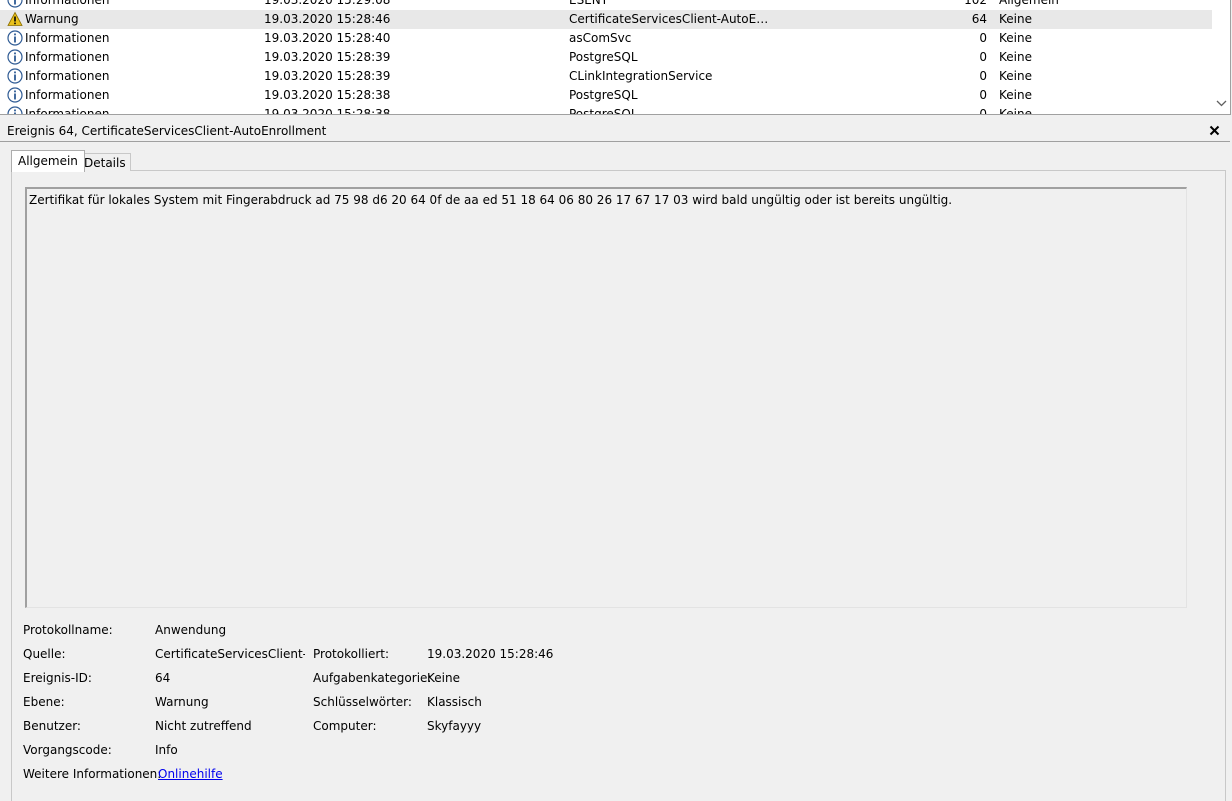  Describe the element at coordinates (641, 76) in the screenshot. I see `event-source: CLinkIntegrationService` at that location.